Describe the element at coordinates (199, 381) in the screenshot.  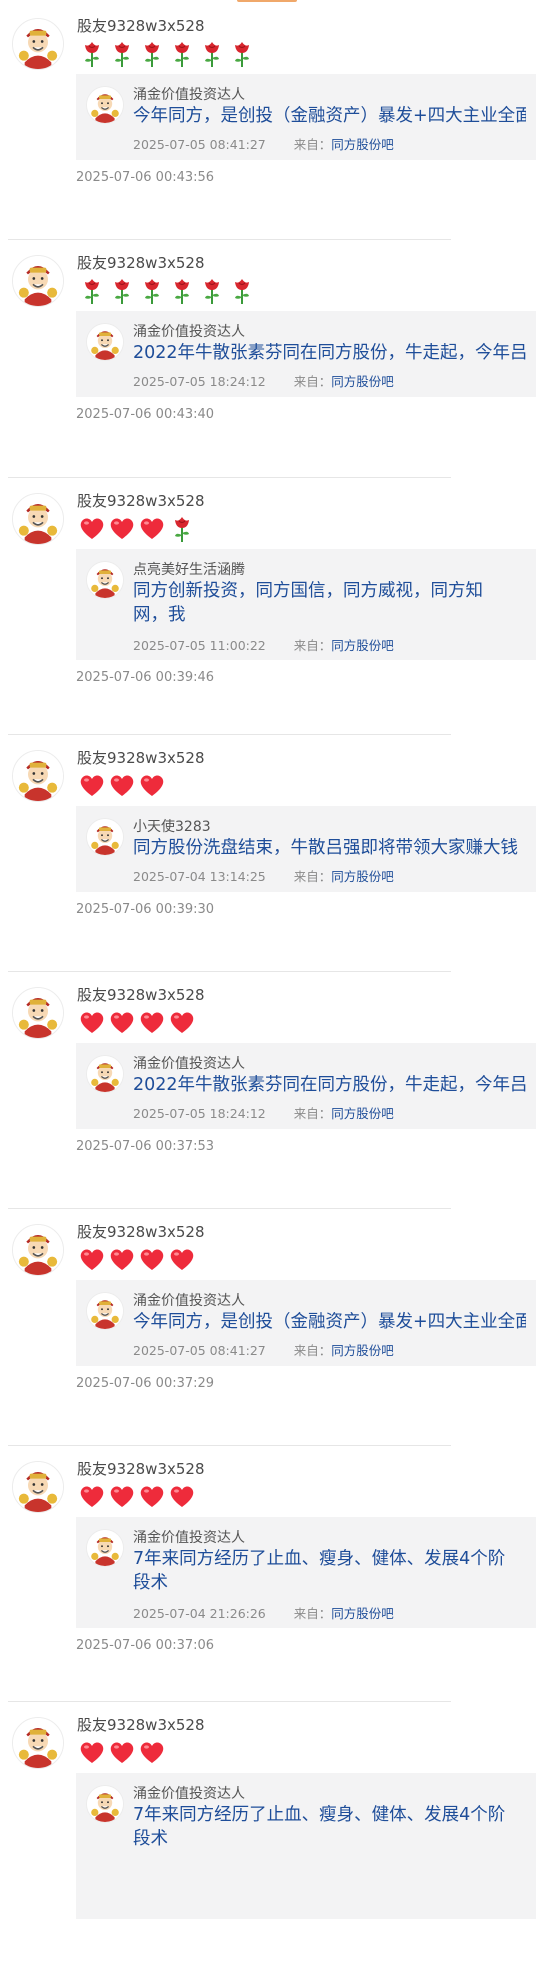
I see `quote-time: 2025-07-05 18:24:12` at that location.